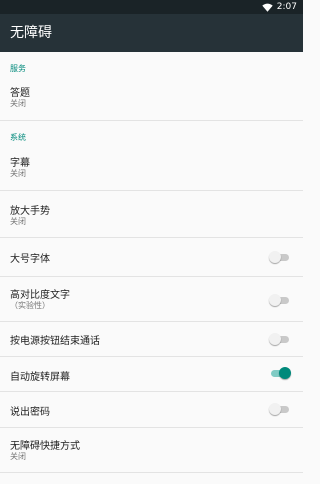  Describe the element at coordinates (151, 257) in the screenshot. I see `pref-large-text: 大号字体` at that location.